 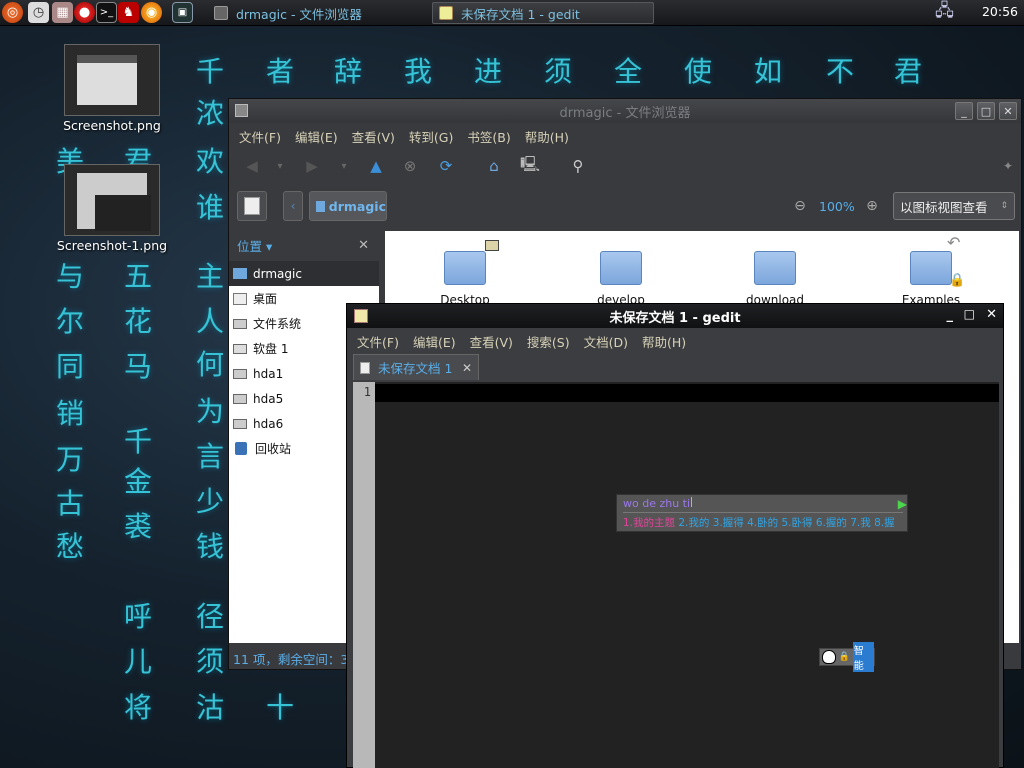 What do you see at coordinates (863, 657) in the screenshot?
I see `ime-mode-label: 智能` at bounding box center [863, 657].